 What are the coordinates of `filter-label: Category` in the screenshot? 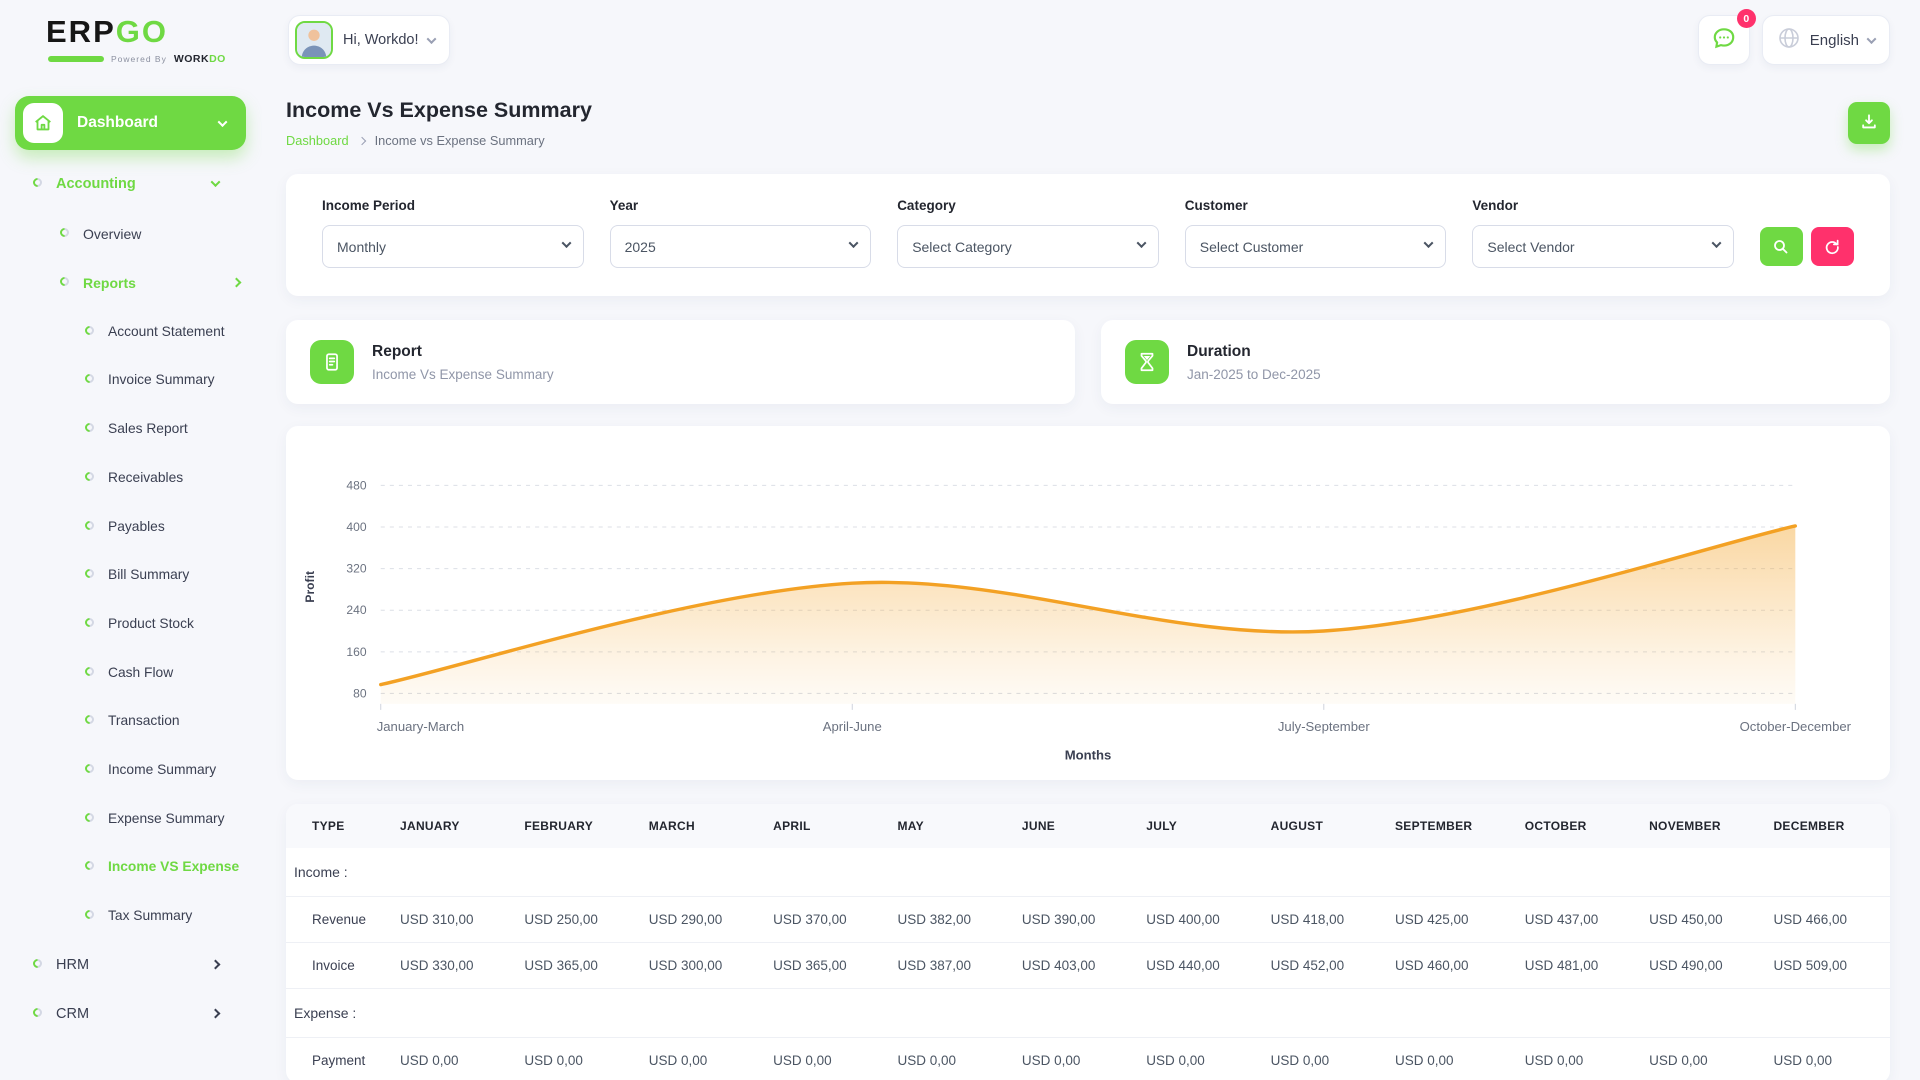 It's located at (926, 205).